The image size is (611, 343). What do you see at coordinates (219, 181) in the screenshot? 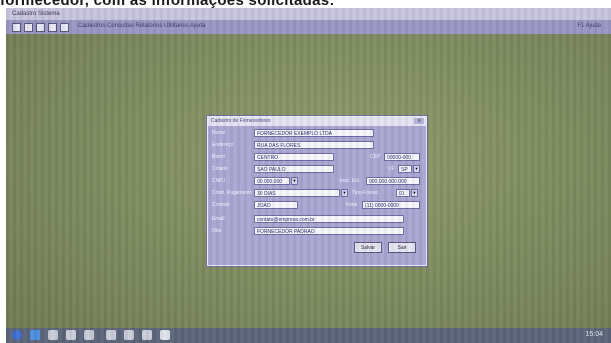
I see `field-label: CNPJ` at bounding box center [219, 181].